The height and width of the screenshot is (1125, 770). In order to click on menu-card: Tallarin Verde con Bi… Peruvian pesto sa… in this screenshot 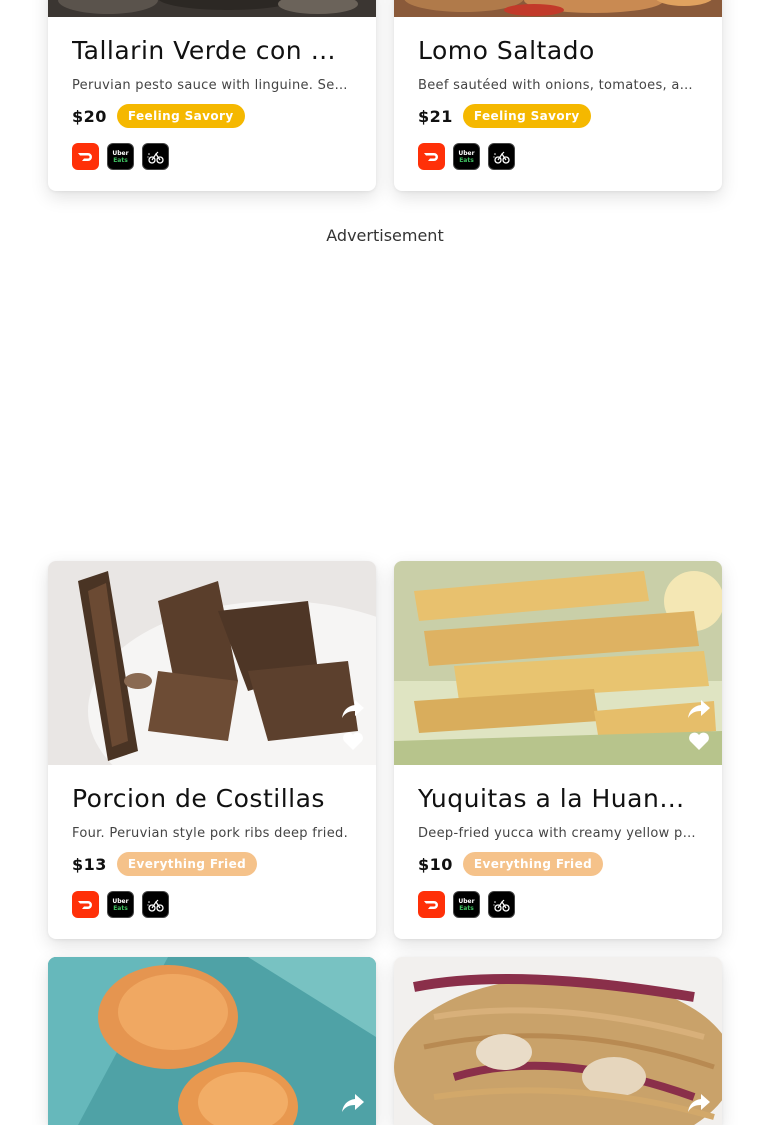, I will do `click(212, 95)`.